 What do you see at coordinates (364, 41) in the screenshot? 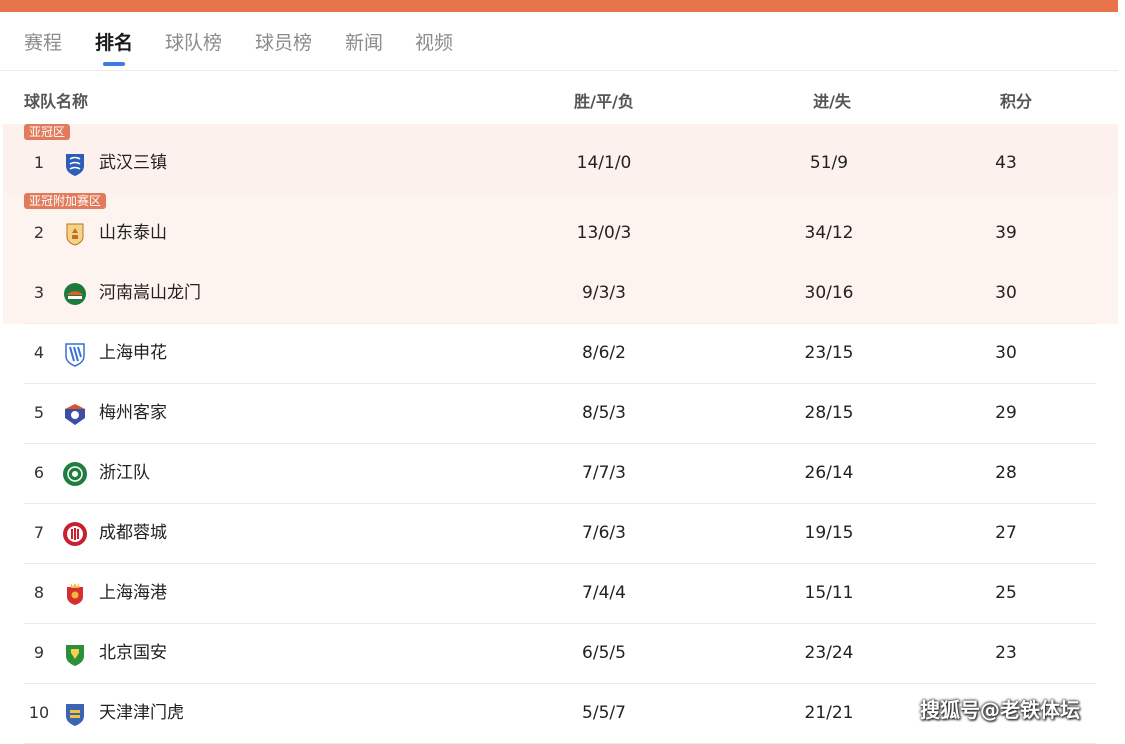
I see `tab-news: 新闻` at bounding box center [364, 41].